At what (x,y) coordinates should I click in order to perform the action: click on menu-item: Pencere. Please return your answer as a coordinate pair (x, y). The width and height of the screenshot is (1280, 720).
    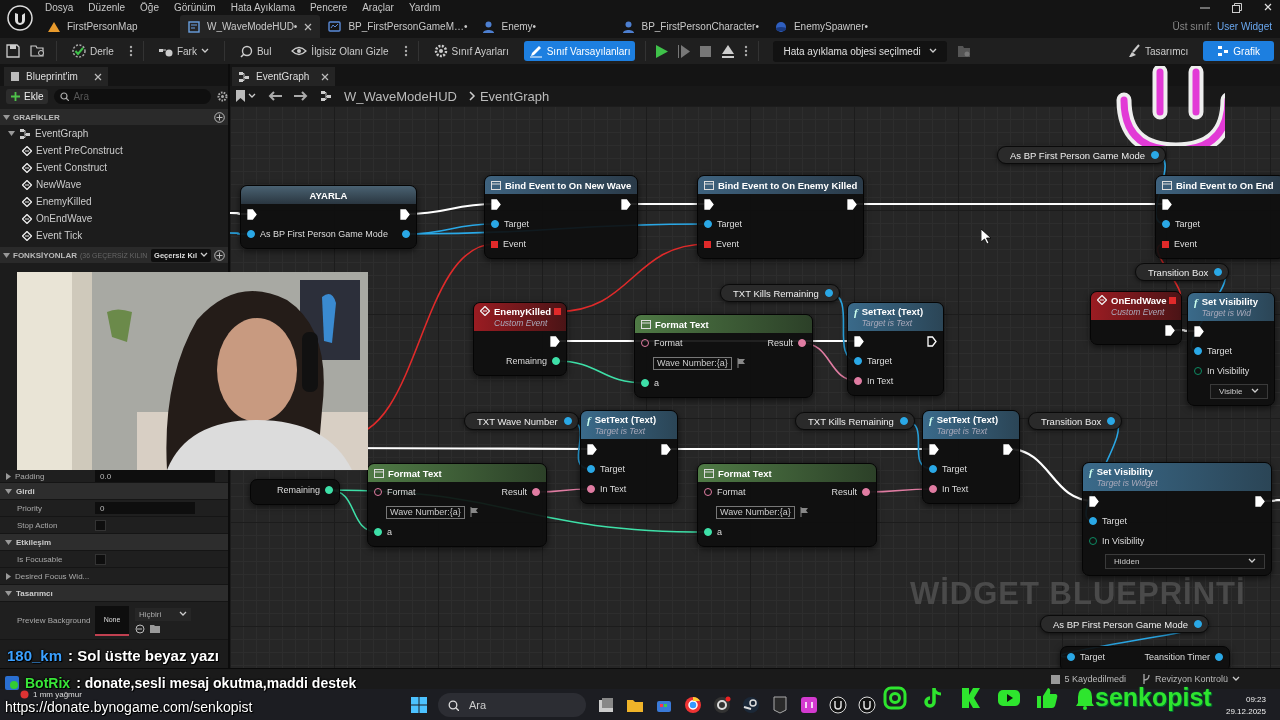
    Looking at the image, I should click on (328, 7).